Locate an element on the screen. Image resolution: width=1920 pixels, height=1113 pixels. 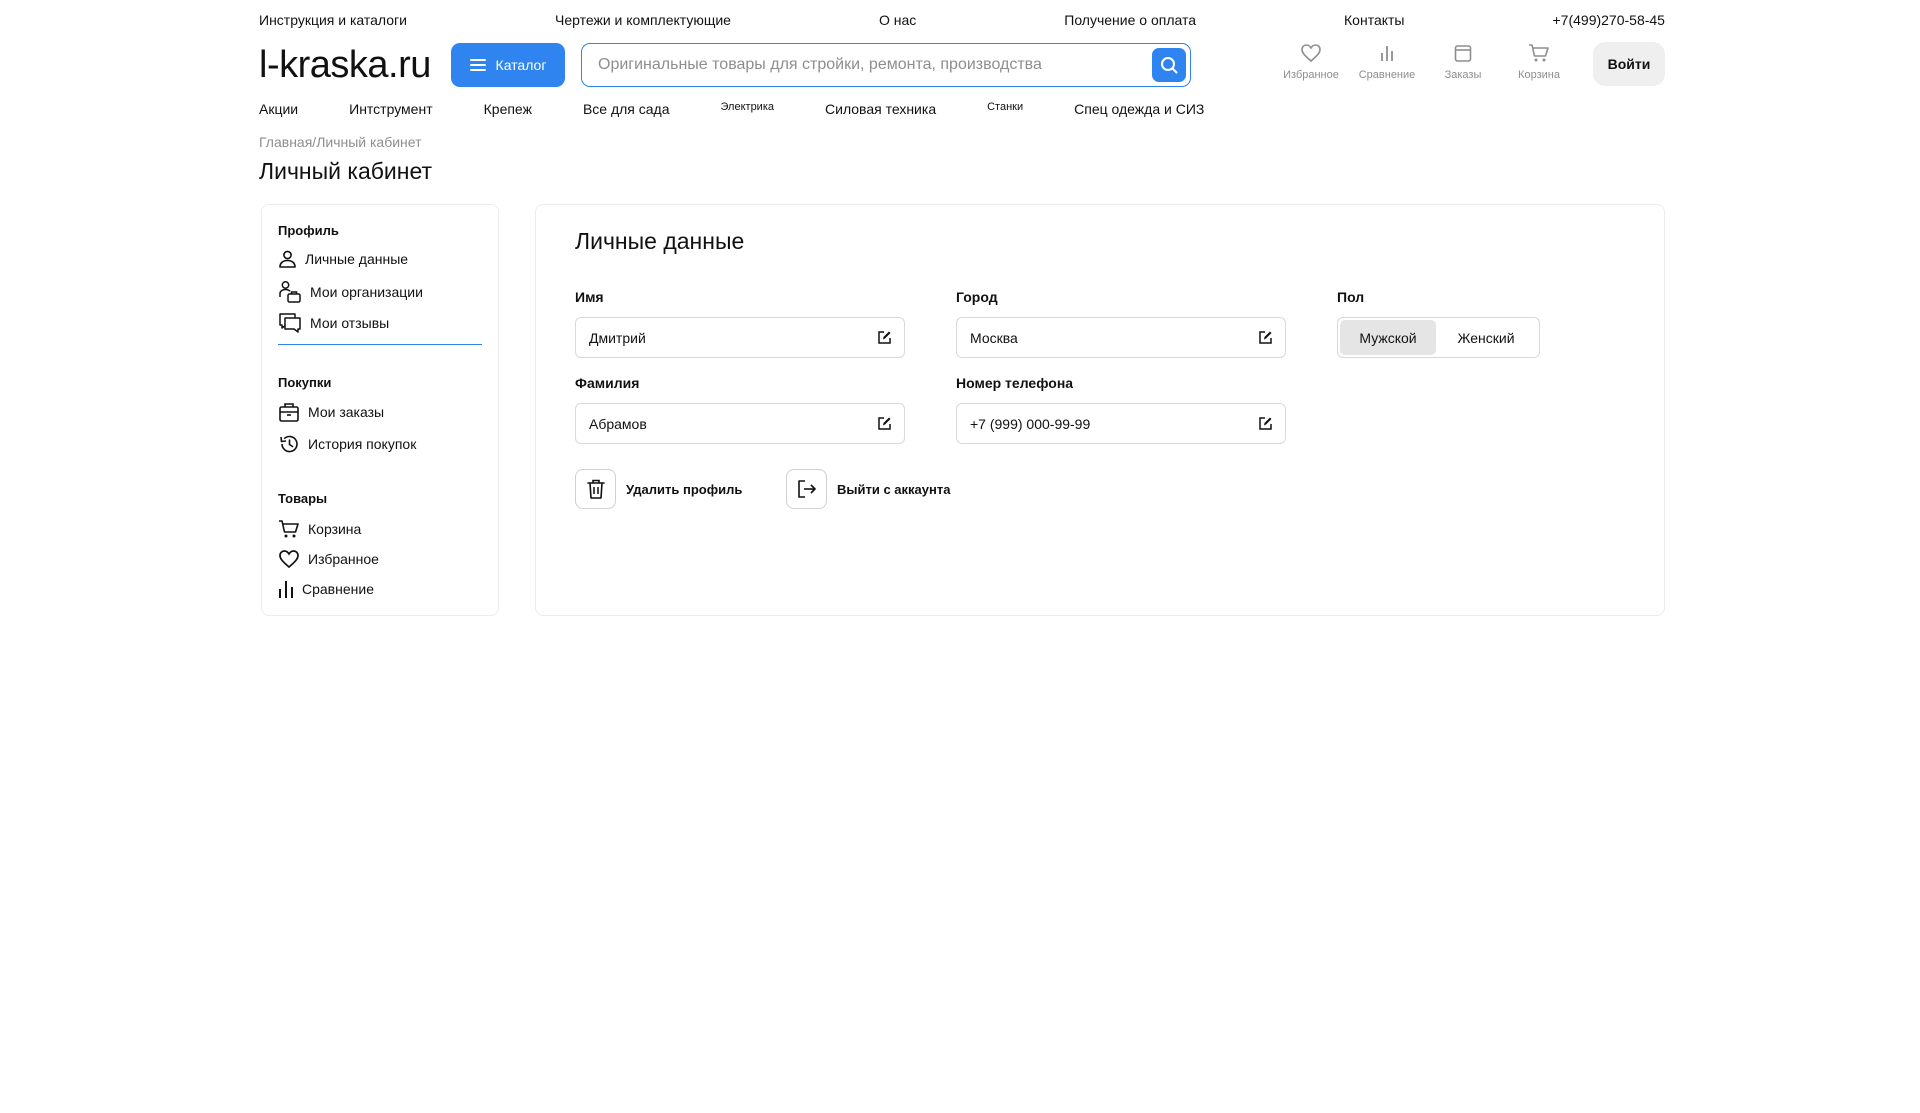
category-machines: Станки is located at coordinates (1005, 109).